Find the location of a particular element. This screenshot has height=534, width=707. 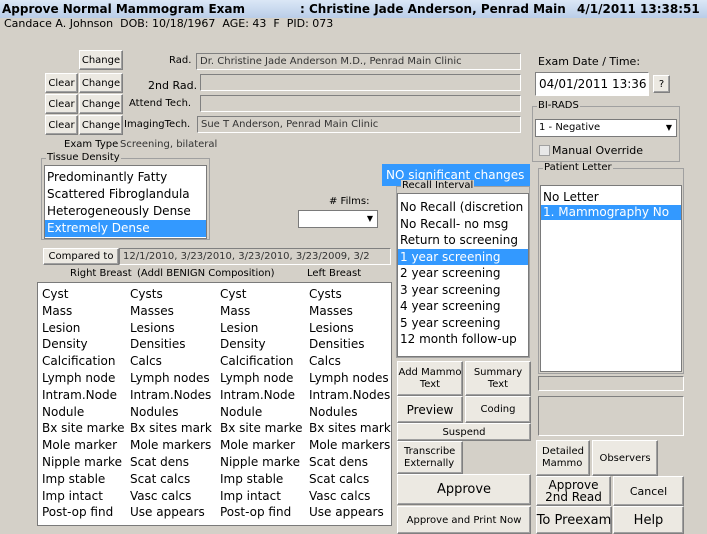

manual-override-checkbox is located at coordinates (544, 150).